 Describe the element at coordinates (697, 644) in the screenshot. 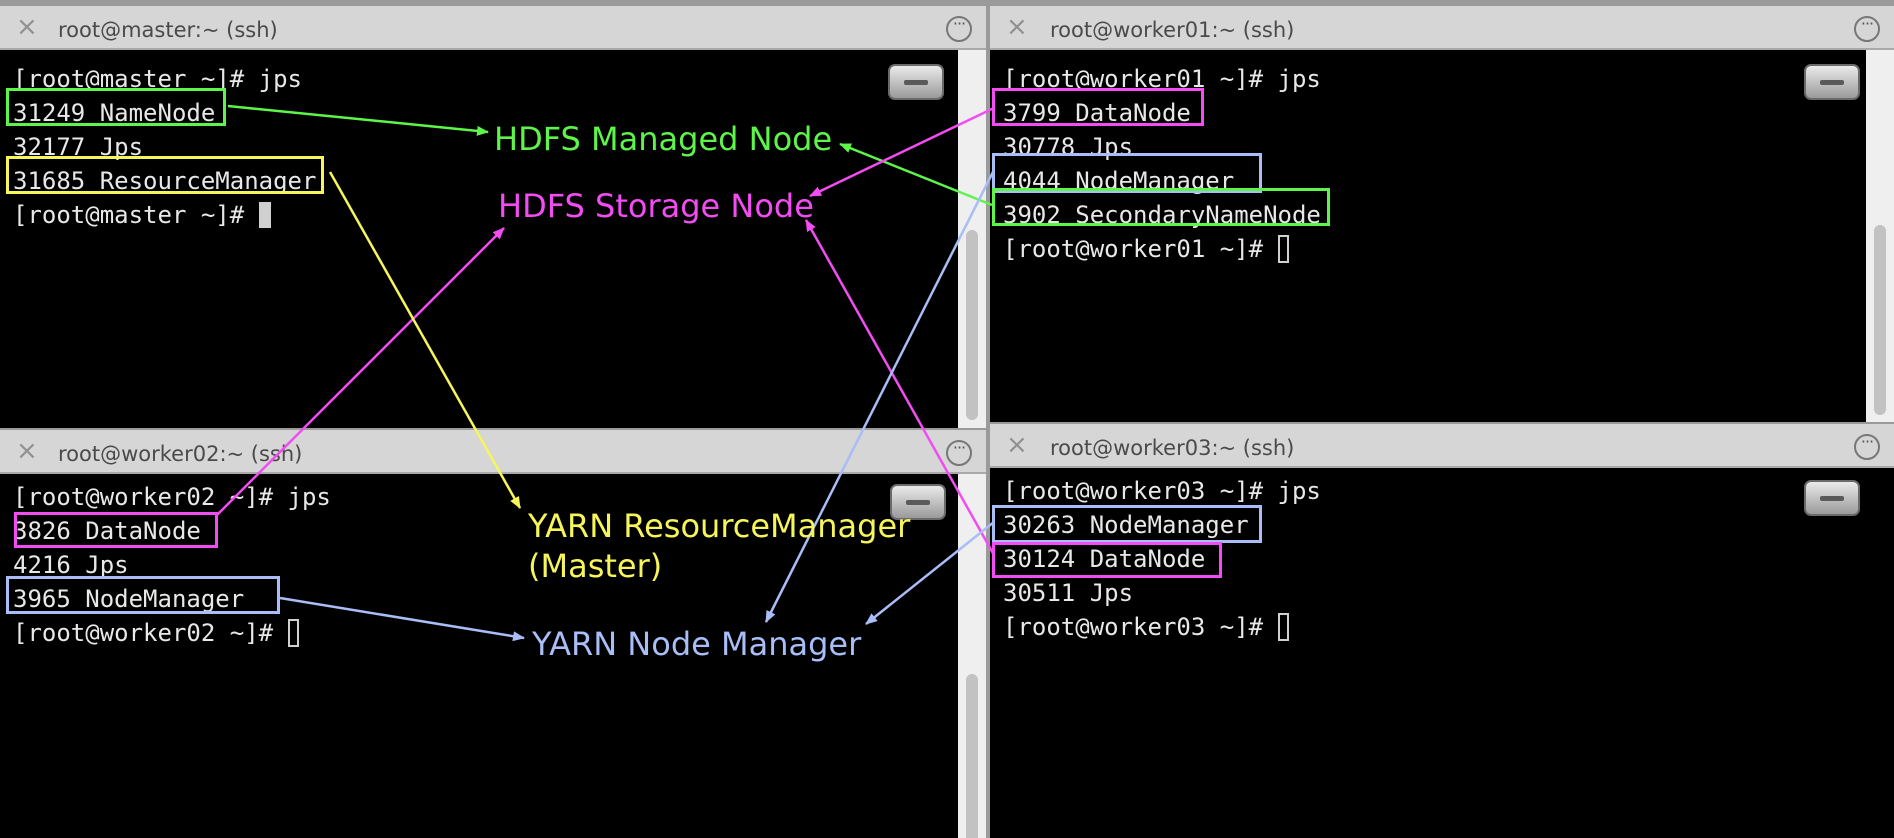

I see `yarn-node-manager-label: YARN Node Manager` at that location.